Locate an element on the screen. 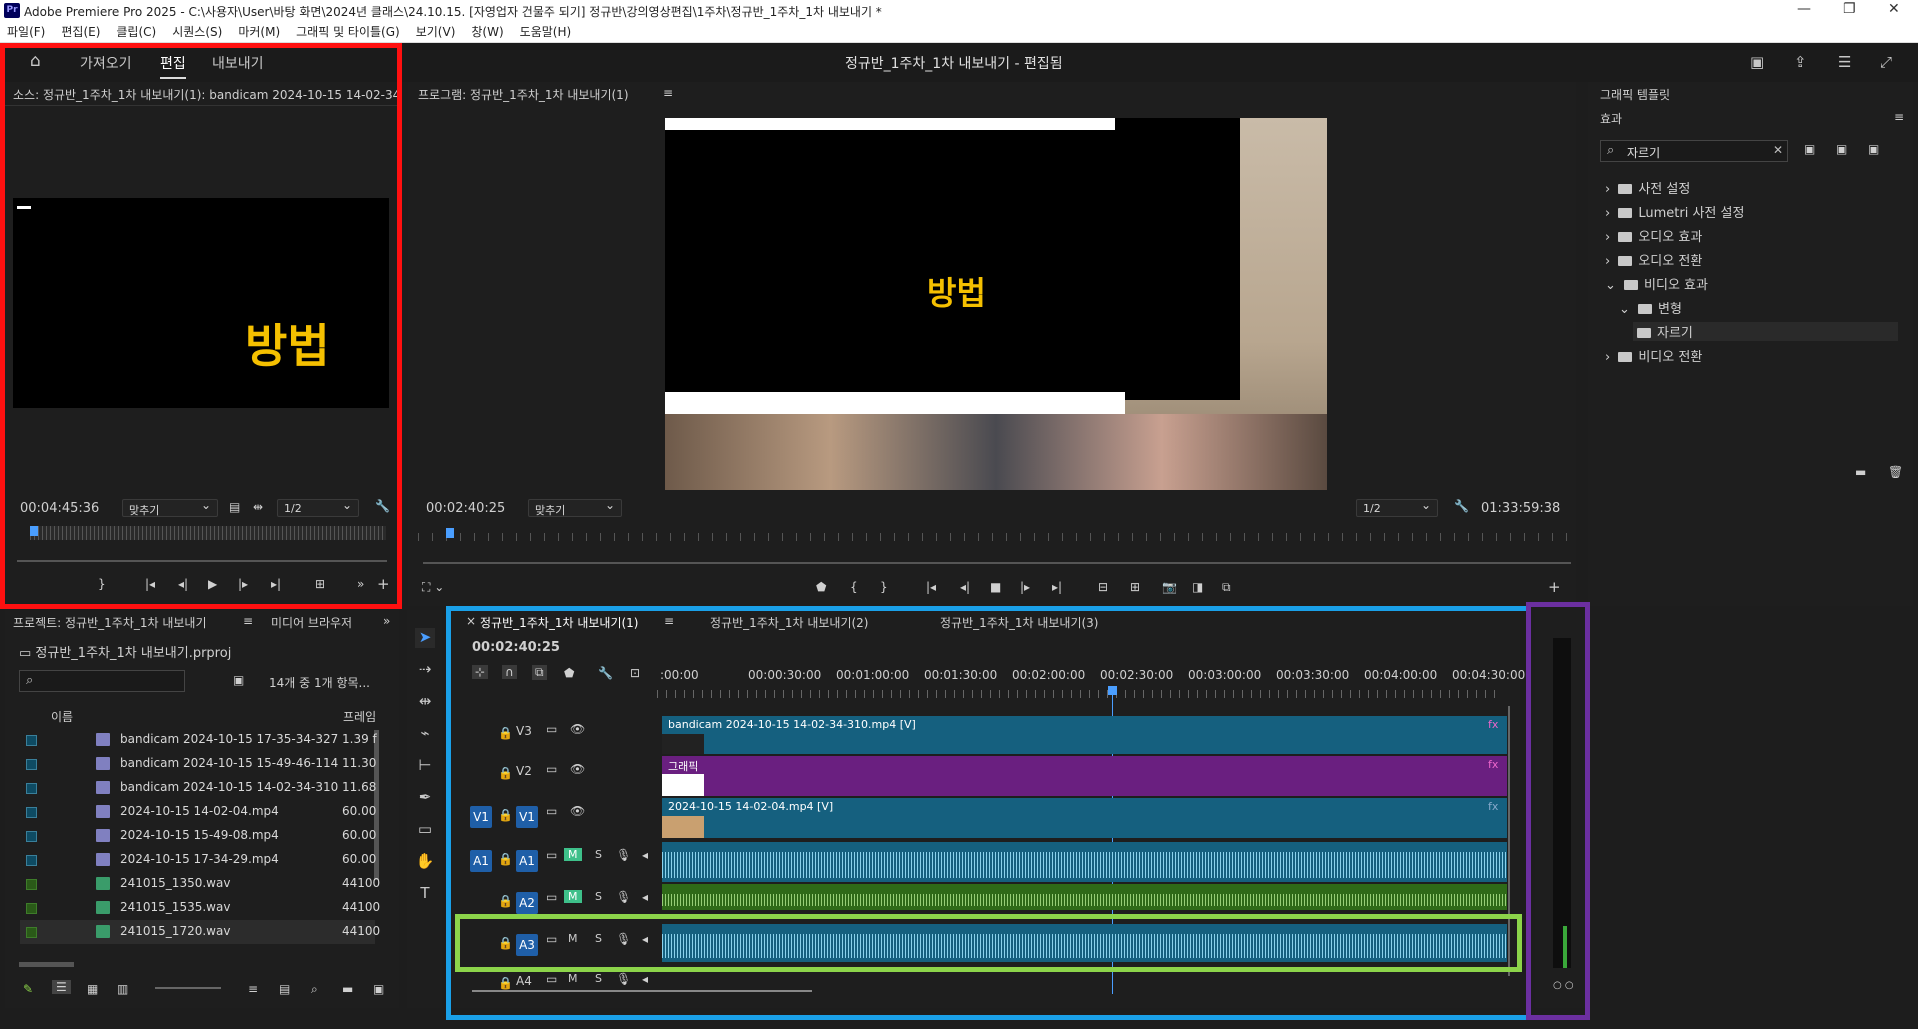  column-name: 이름 is located at coordinates (62, 716).